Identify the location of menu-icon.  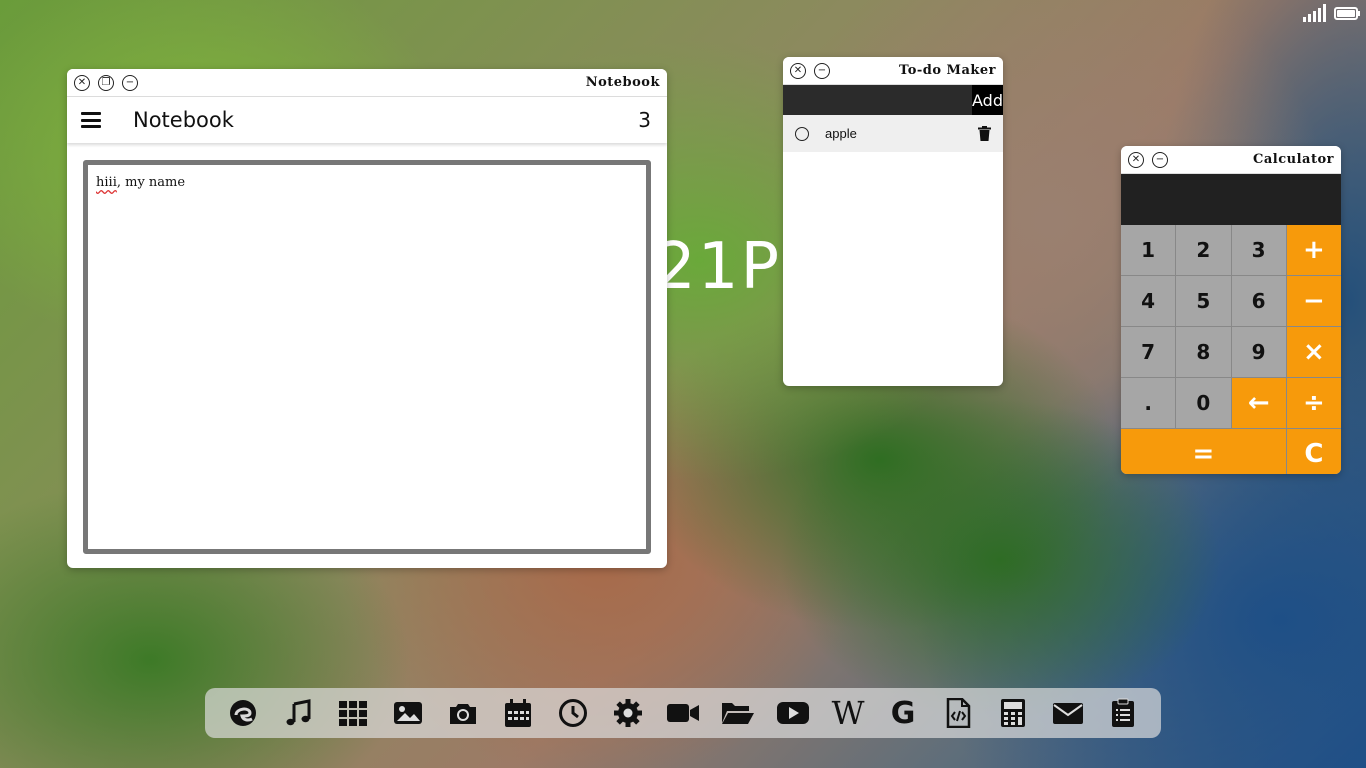
(91, 120).